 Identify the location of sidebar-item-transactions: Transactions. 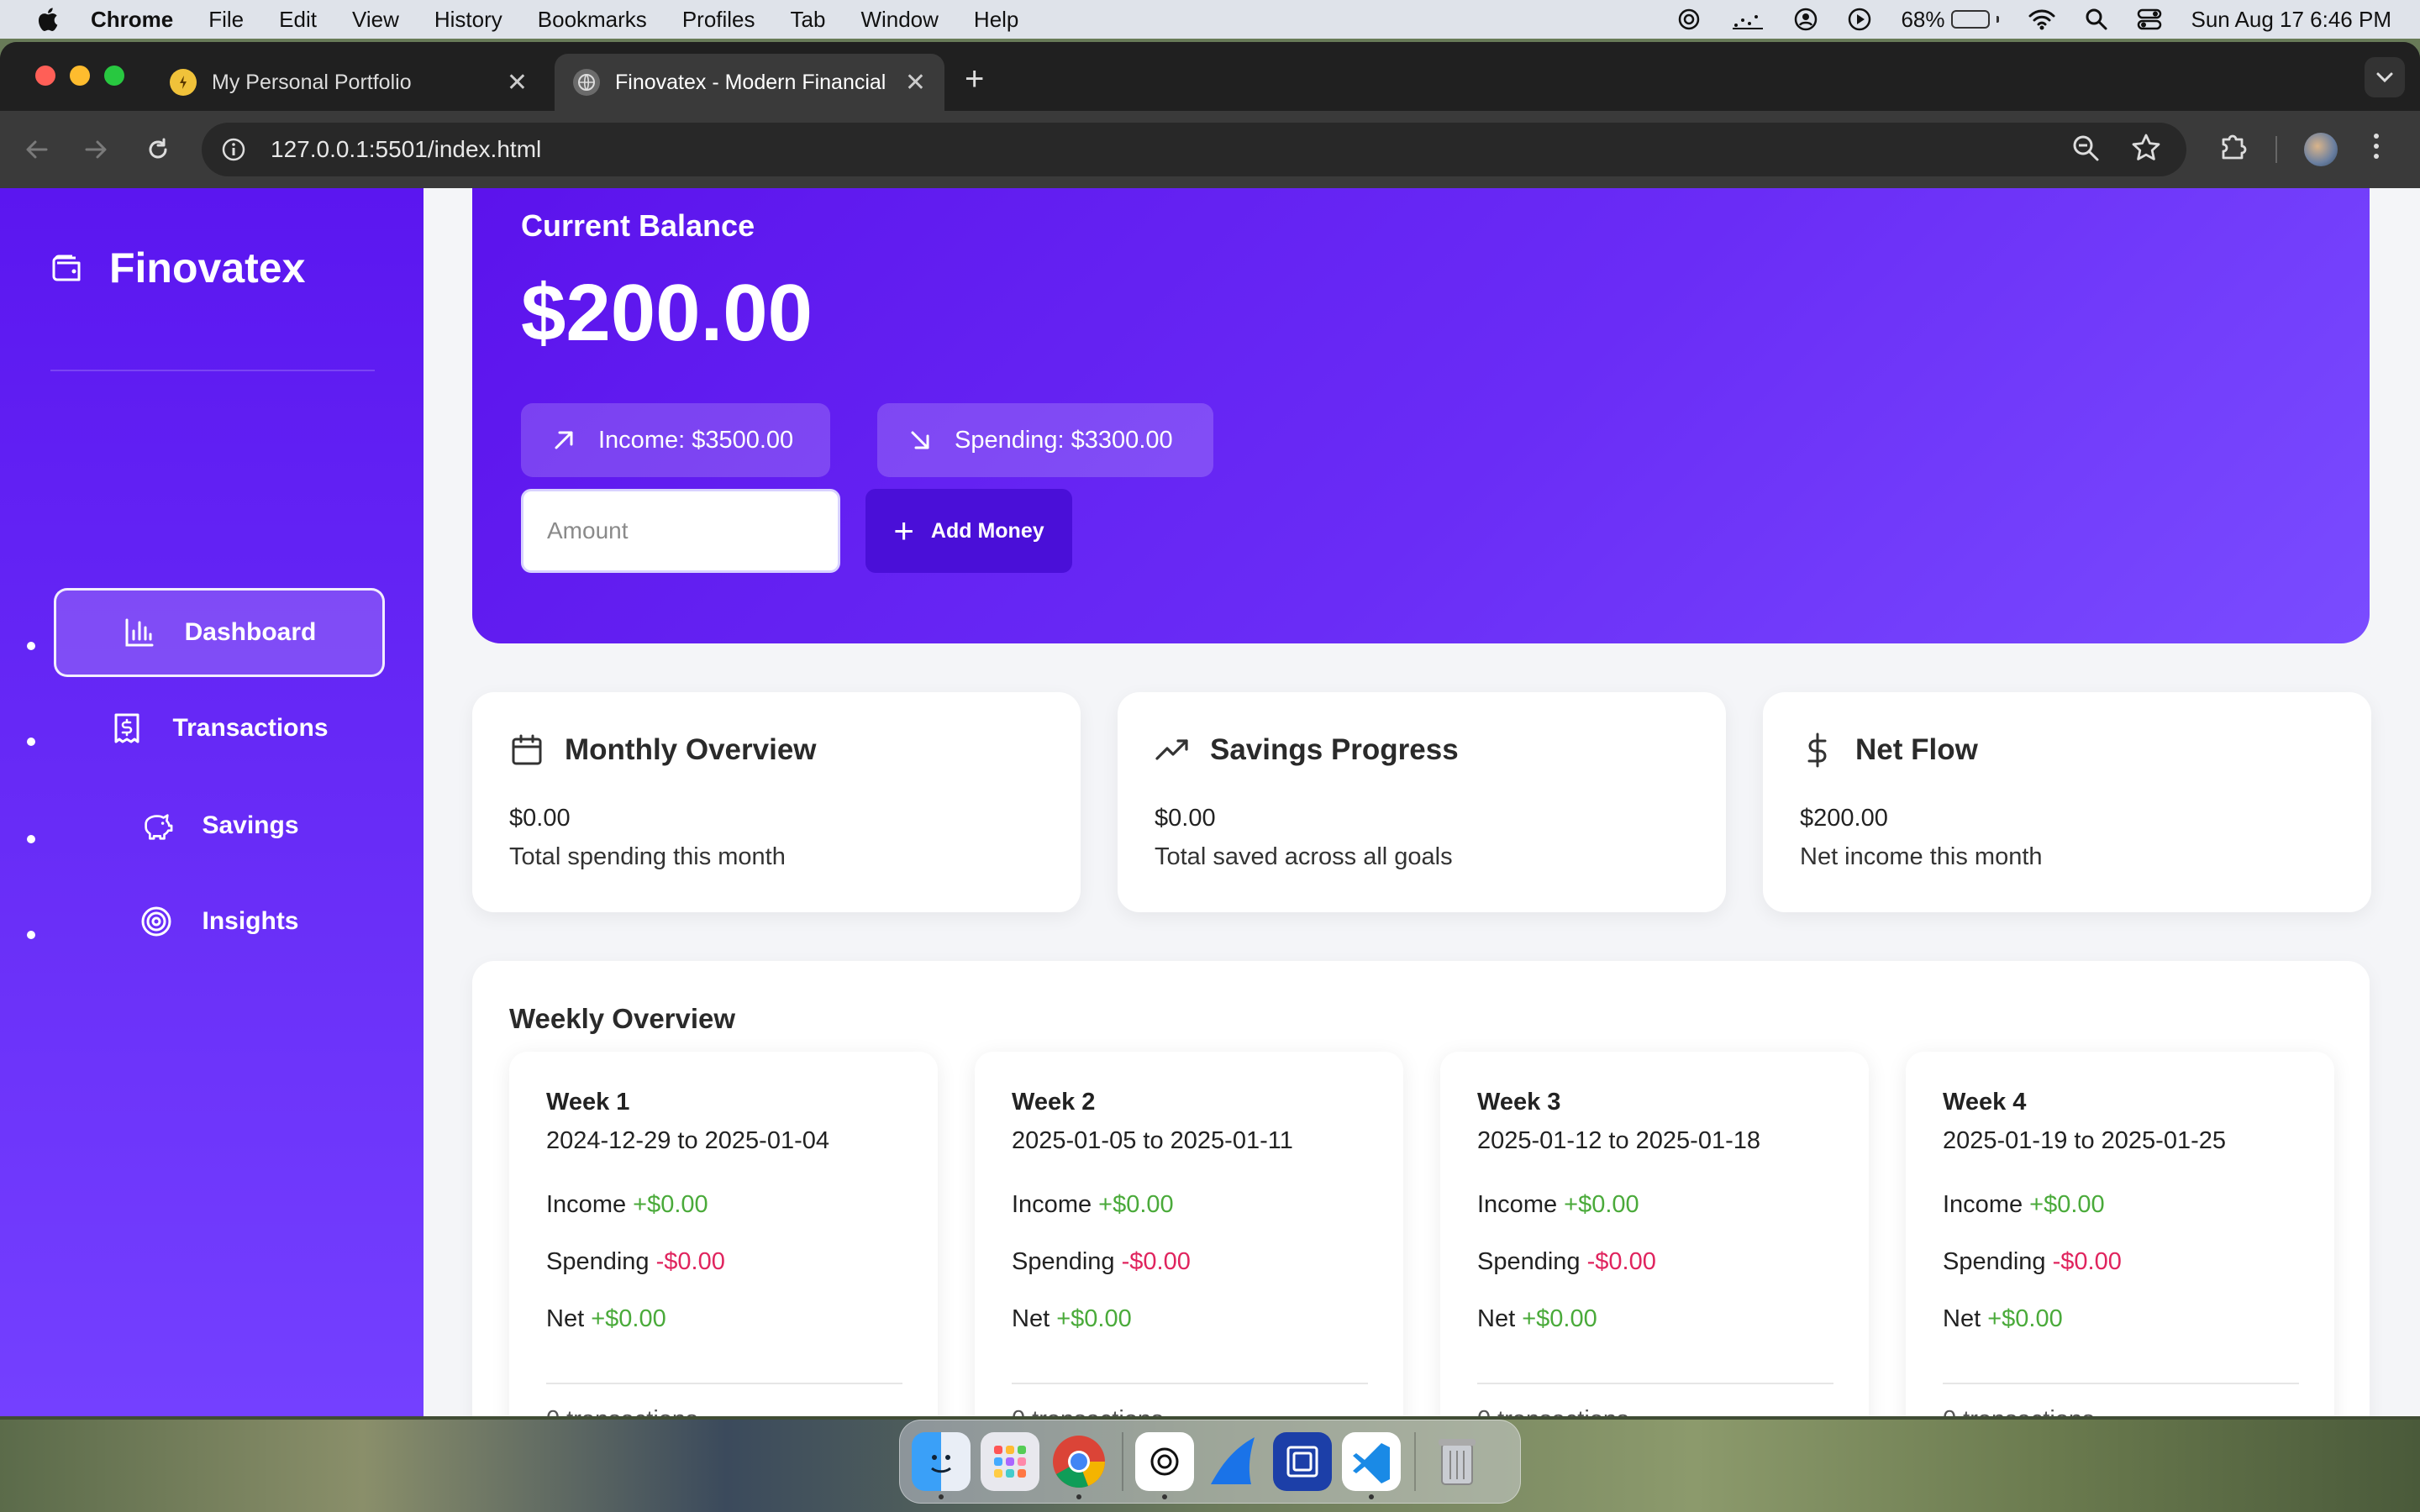
(219, 728).